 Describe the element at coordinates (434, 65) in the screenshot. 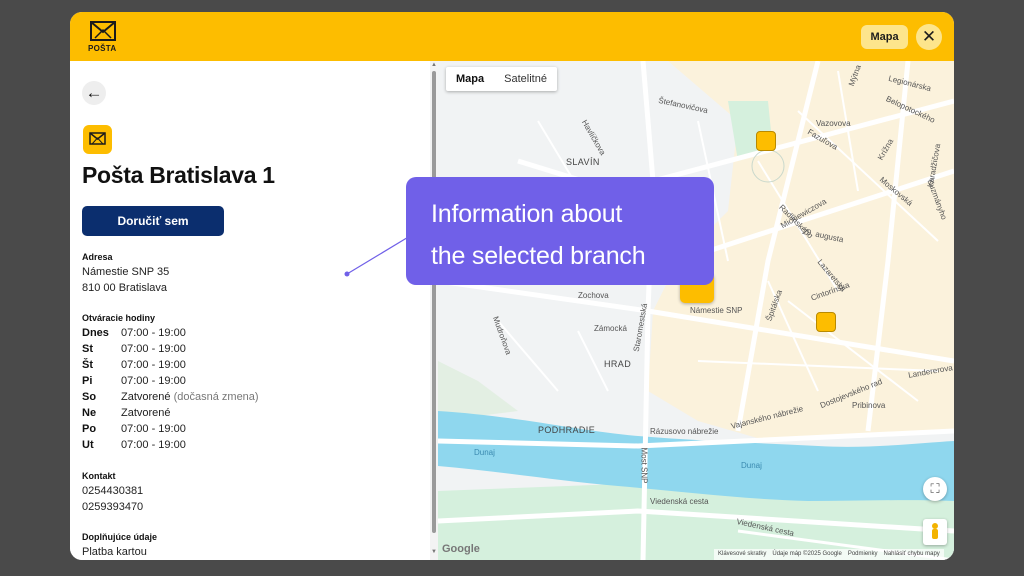

I see `scroll-up-icon: ▲` at that location.